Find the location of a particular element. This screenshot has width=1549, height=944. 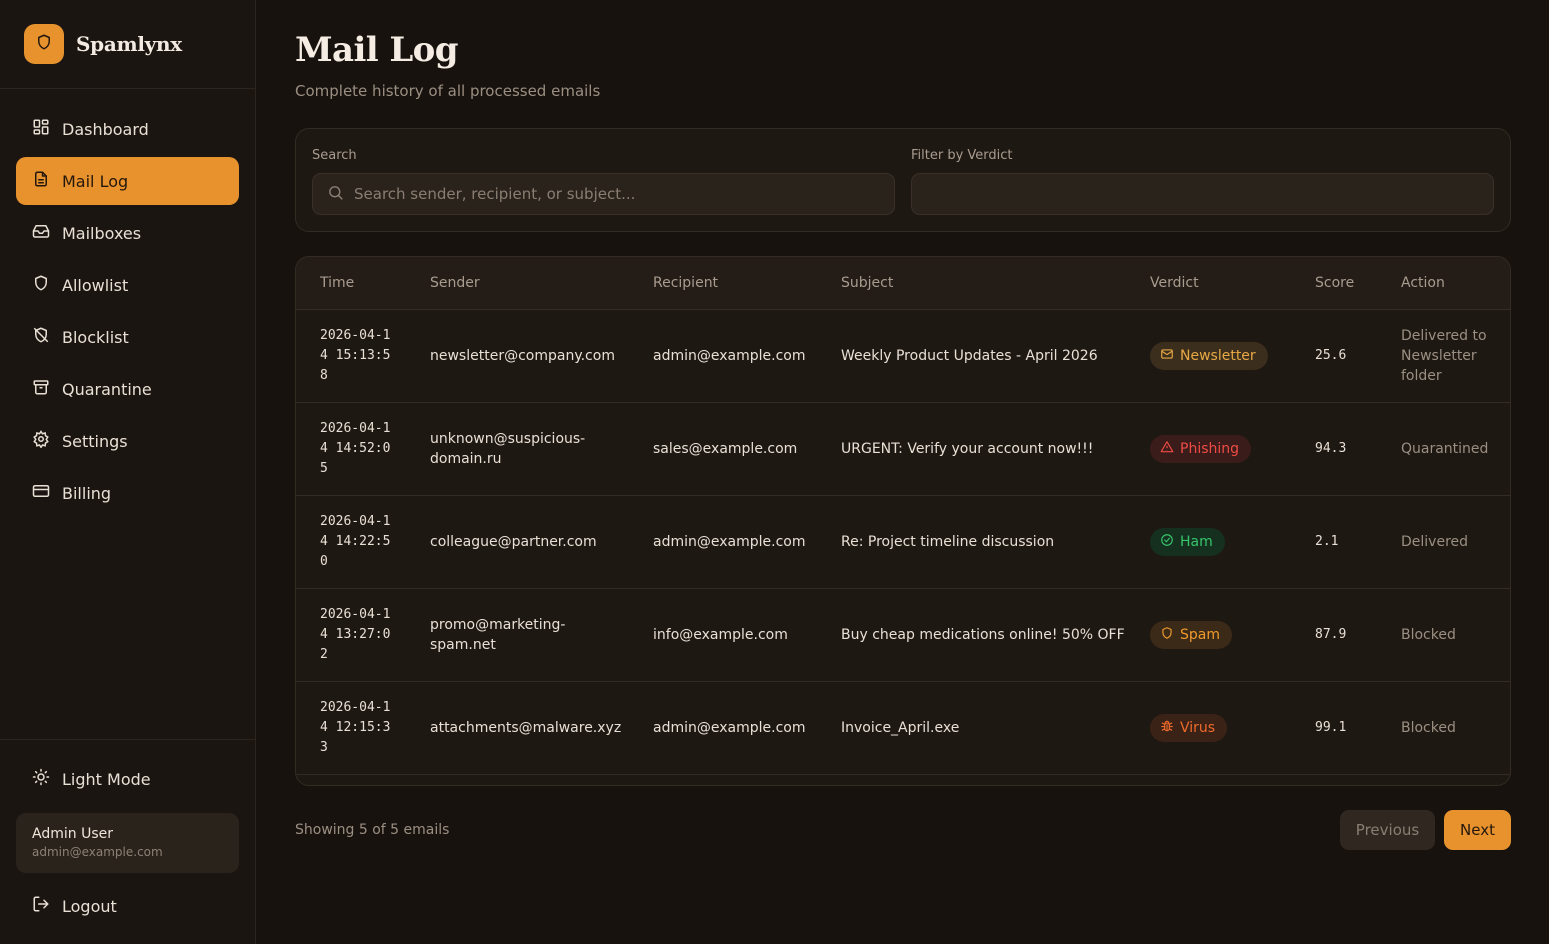

check-circle-icon is located at coordinates (1170, 542).